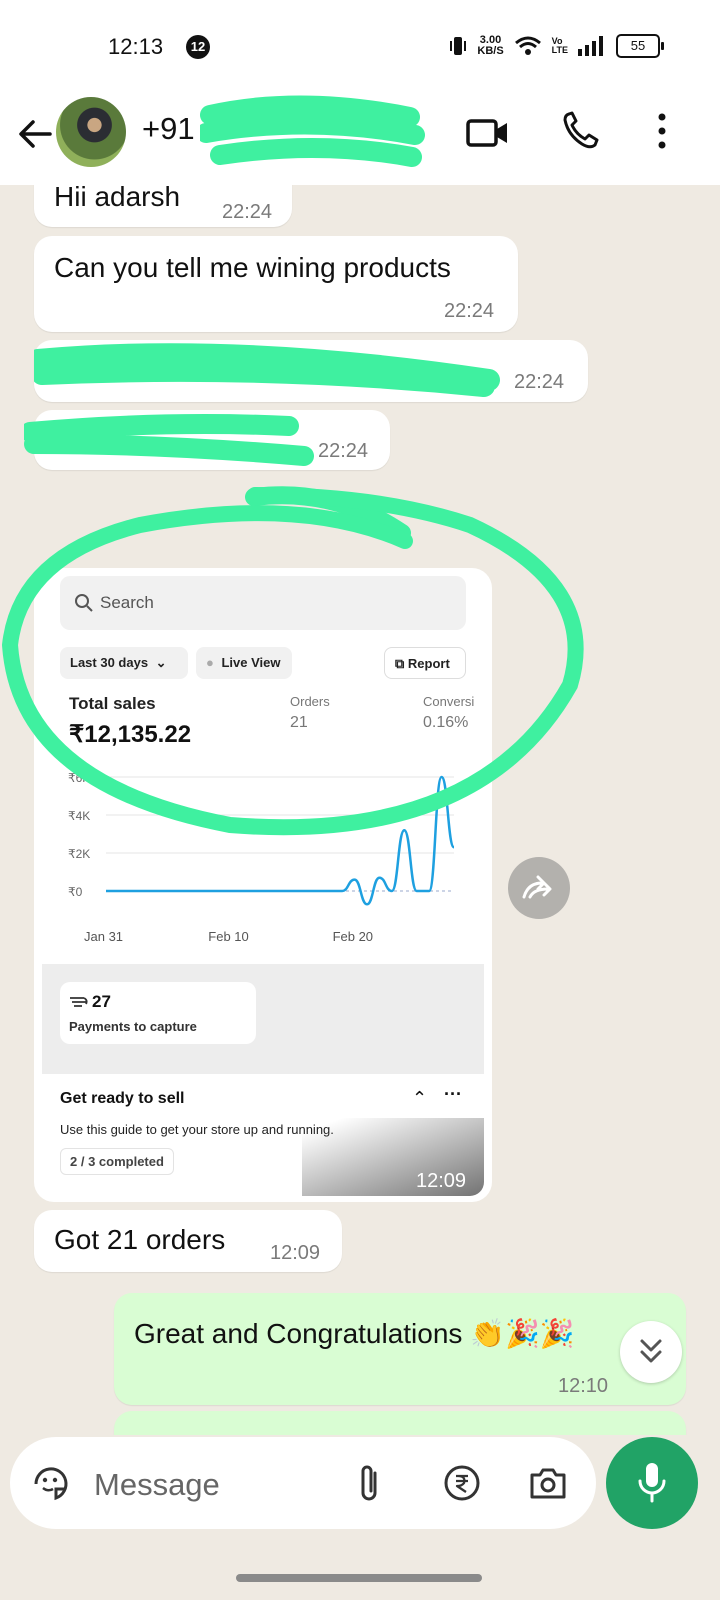 The height and width of the screenshot is (1600, 720). What do you see at coordinates (527, 45) in the screenshot?
I see `wifi-icon` at bounding box center [527, 45].